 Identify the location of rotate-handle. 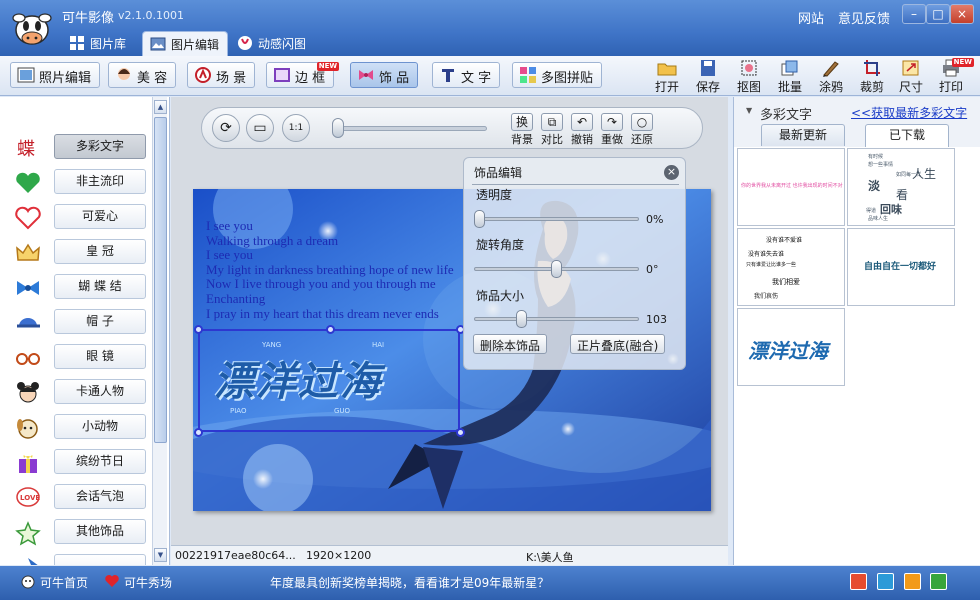
(330, 329).